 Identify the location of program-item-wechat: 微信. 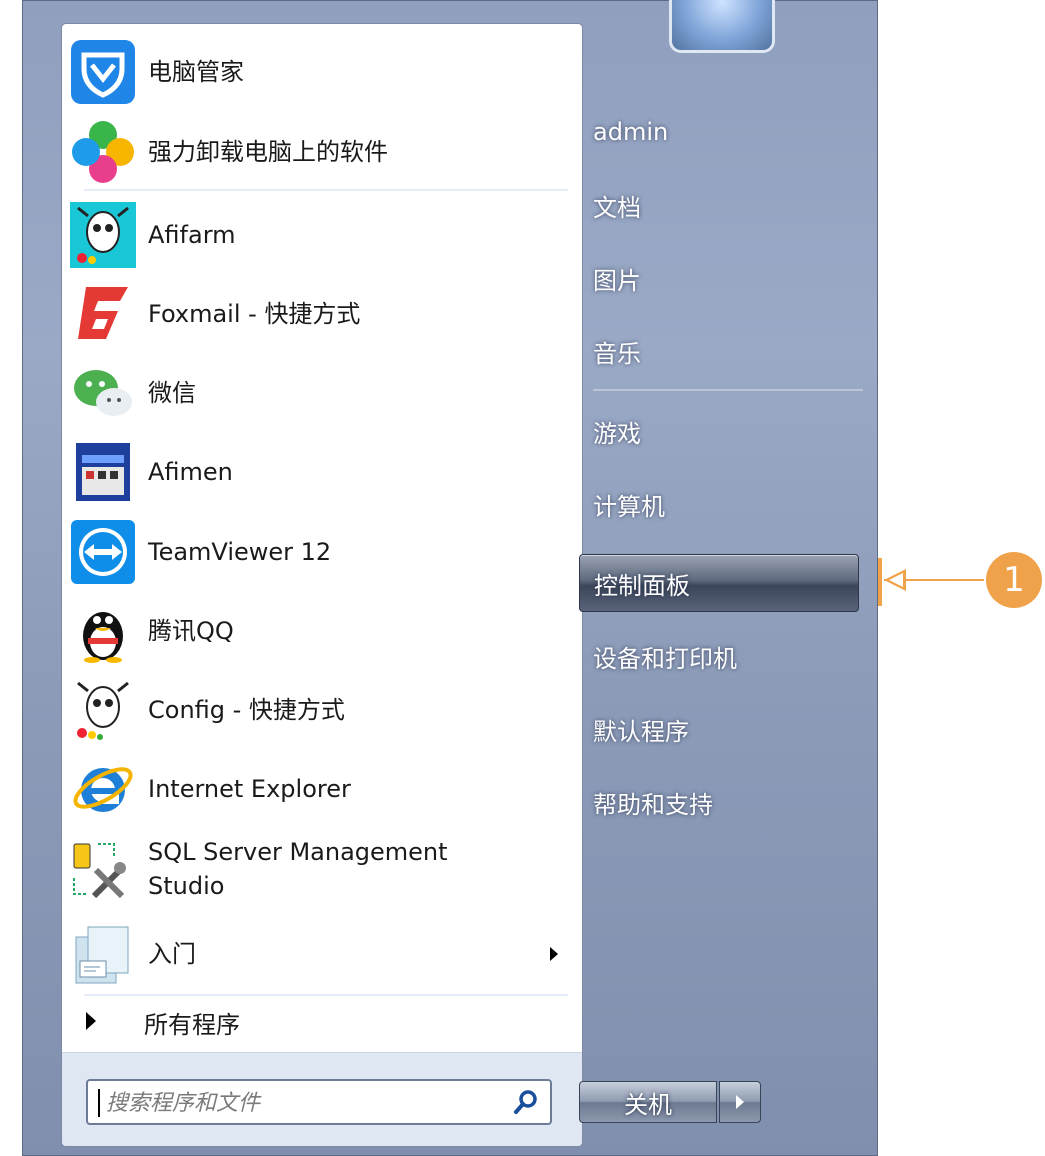
(322, 393).